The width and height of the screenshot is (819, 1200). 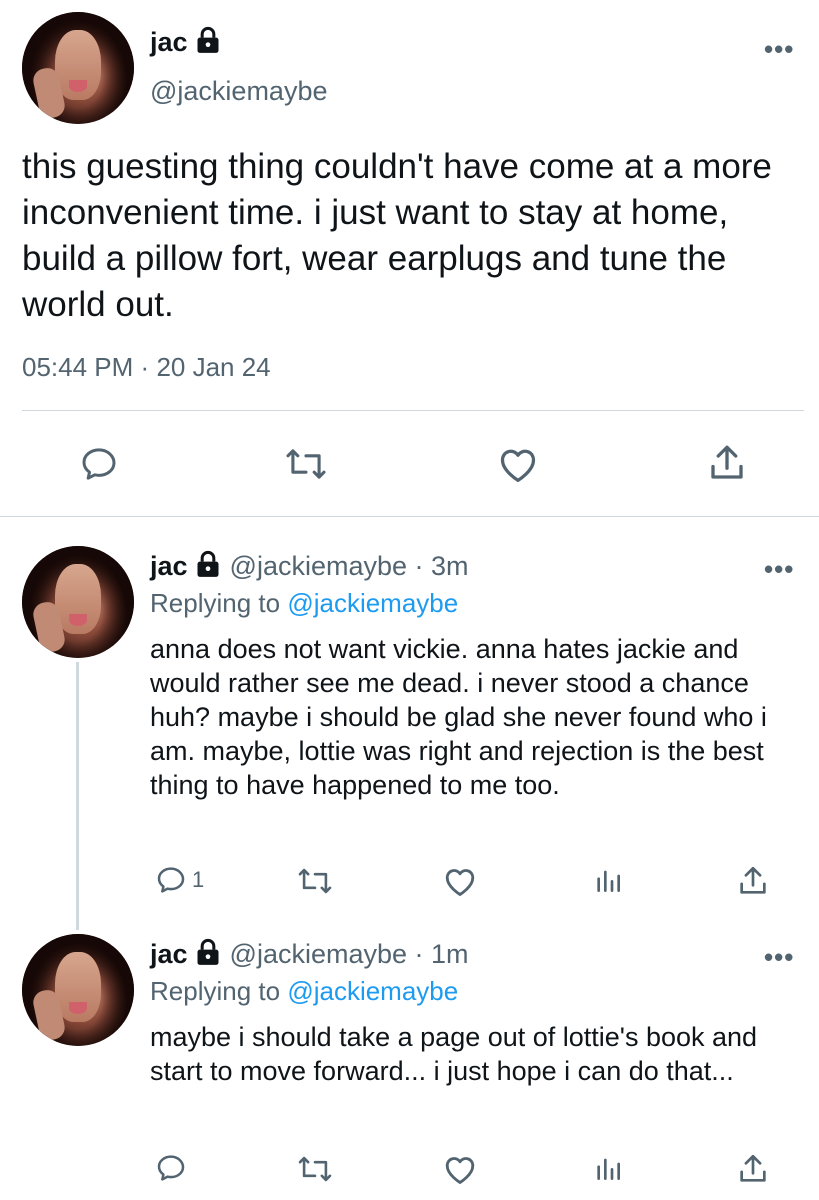 I want to click on author-name-row: jac, so click(x=186, y=42).